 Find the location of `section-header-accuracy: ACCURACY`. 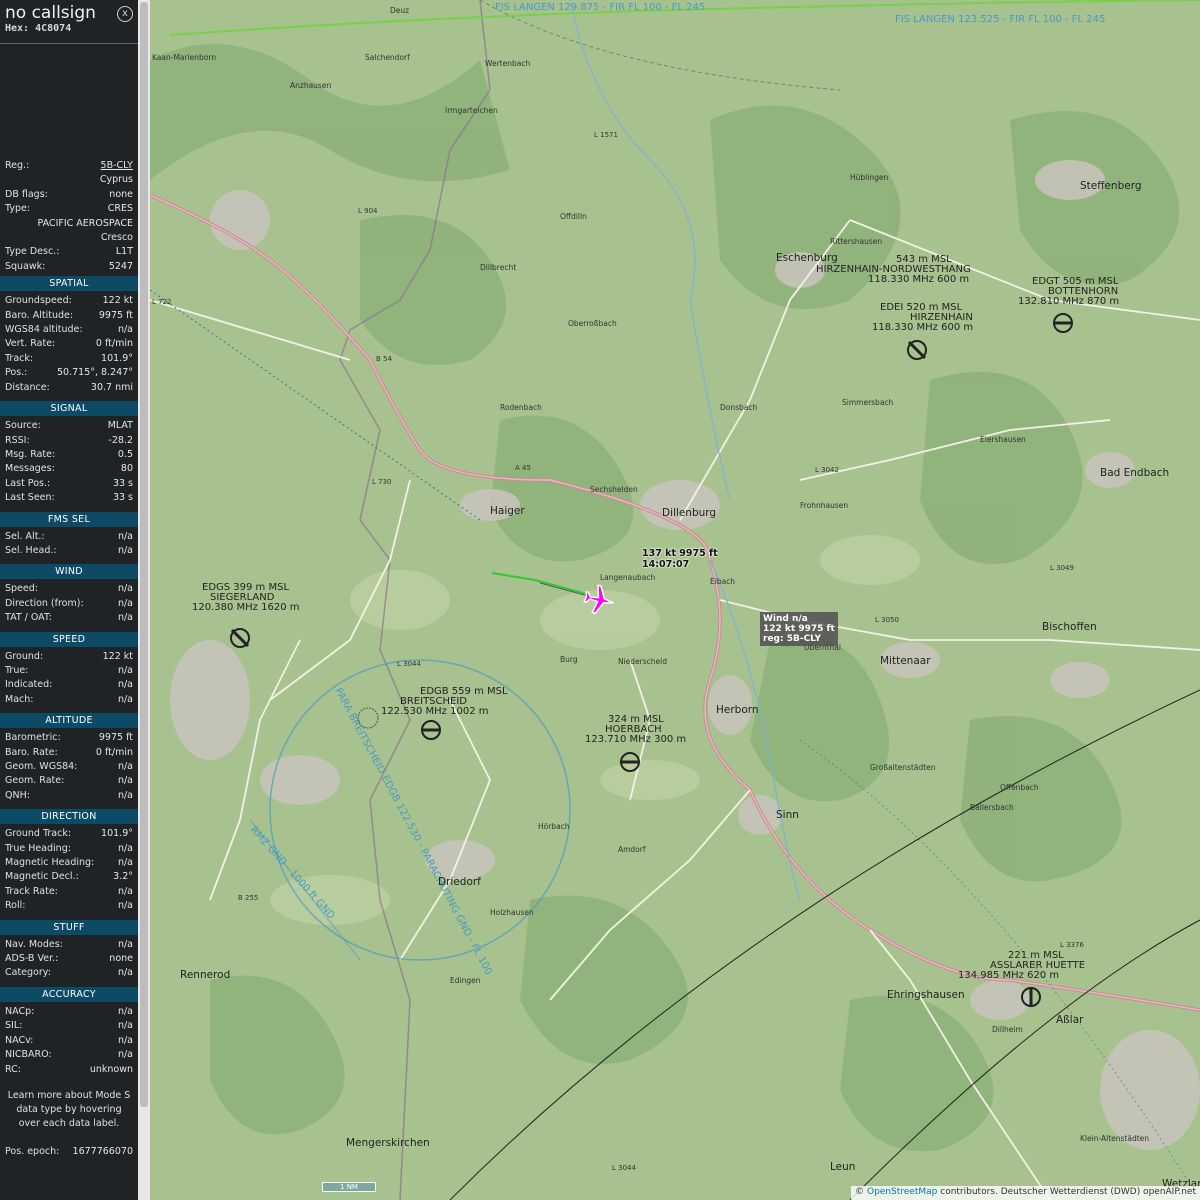

section-header-accuracy: ACCURACY is located at coordinates (69, 994).